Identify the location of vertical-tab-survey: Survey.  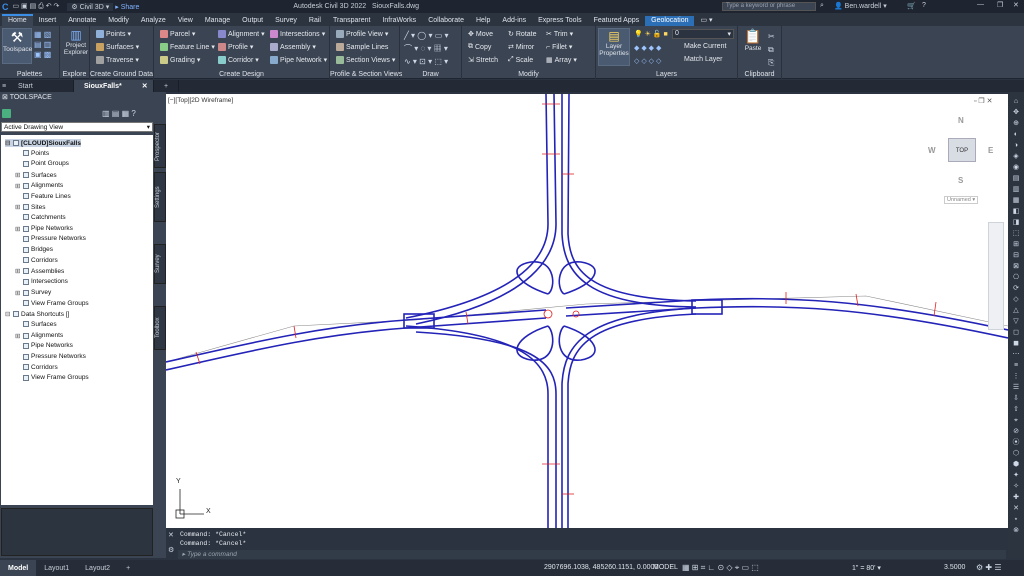
(160, 264).